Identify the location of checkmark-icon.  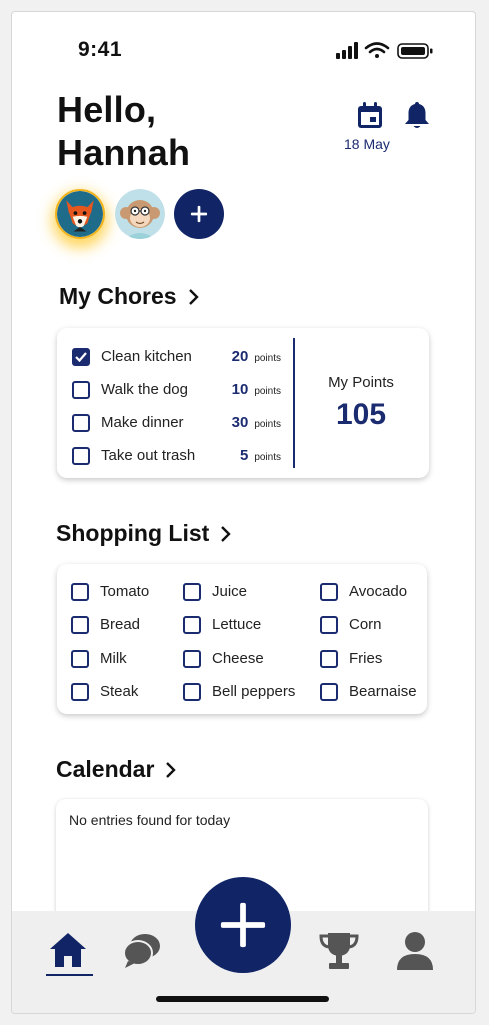
(81, 357).